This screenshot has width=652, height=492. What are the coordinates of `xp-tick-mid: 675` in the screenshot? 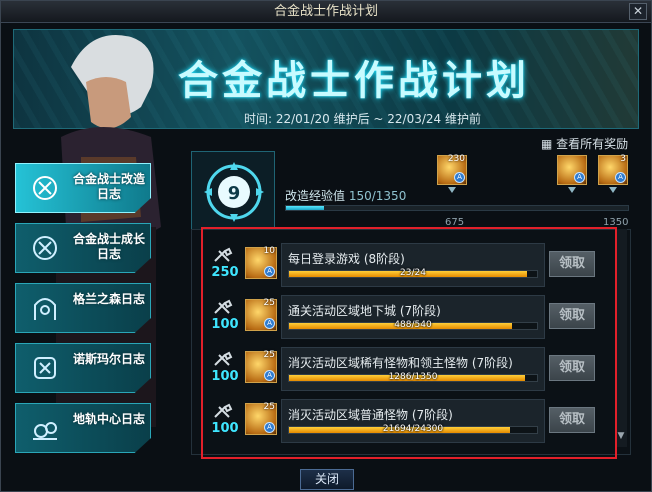 It's located at (455, 222).